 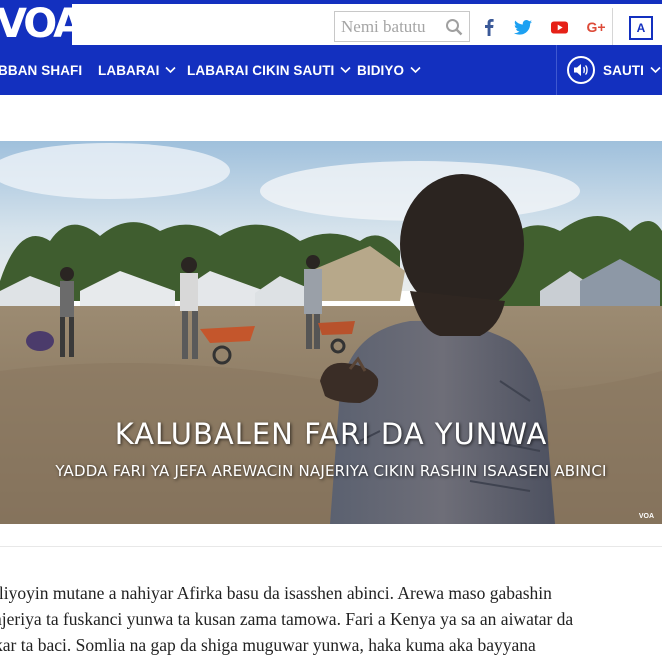 I want to click on nav-item-label: SAUTI, so click(x=623, y=70).